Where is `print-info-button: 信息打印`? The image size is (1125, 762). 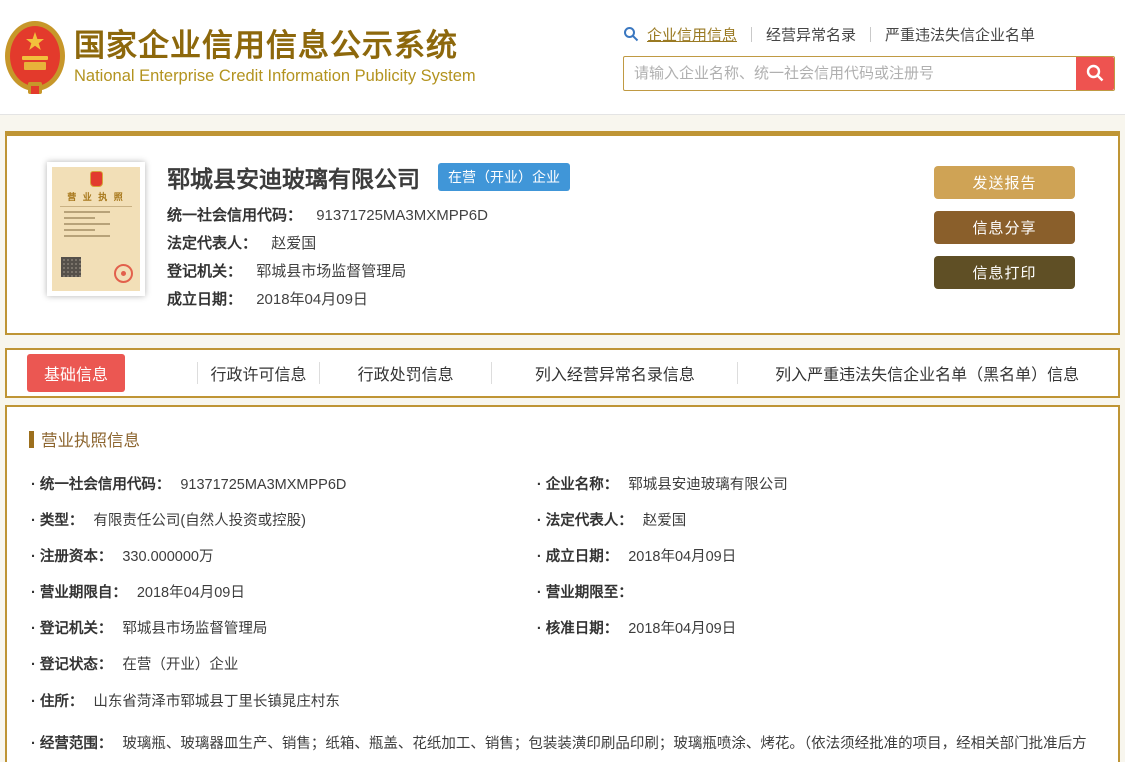 print-info-button: 信息打印 is located at coordinates (1004, 272).